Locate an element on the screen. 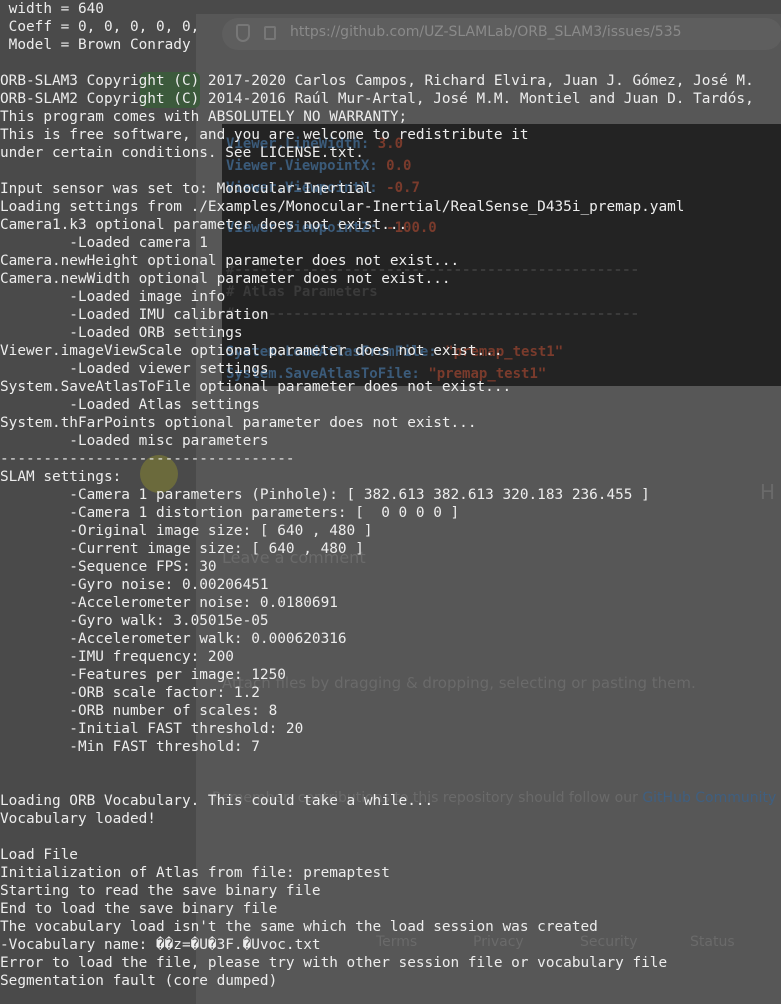 This screenshot has width=781, height=1004. terminal-line: -Loaded viewer settings is located at coordinates (134, 369).